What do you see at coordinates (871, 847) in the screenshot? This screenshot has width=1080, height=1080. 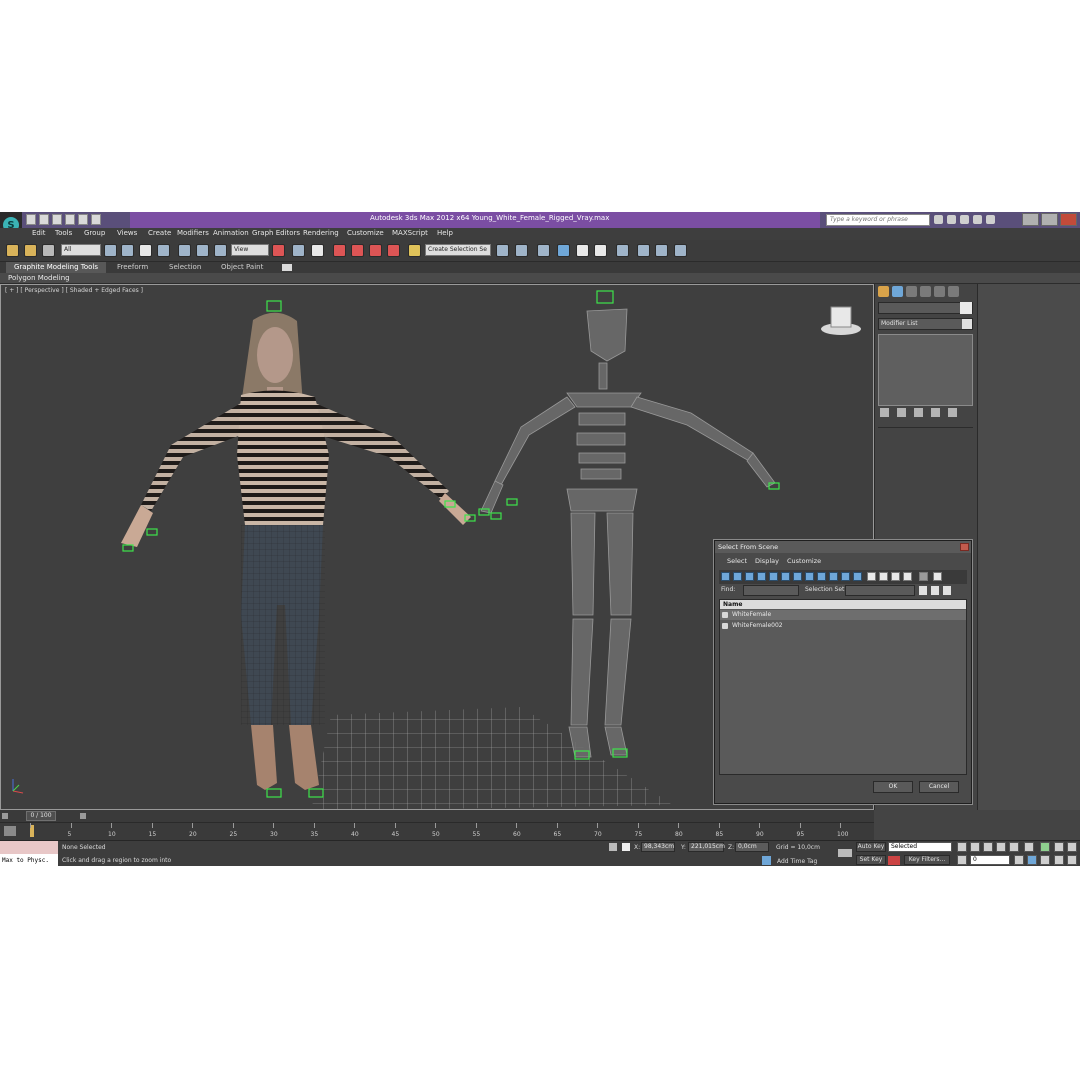 I see `auto-key-button: Auto Key` at bounding box center [871, 847].